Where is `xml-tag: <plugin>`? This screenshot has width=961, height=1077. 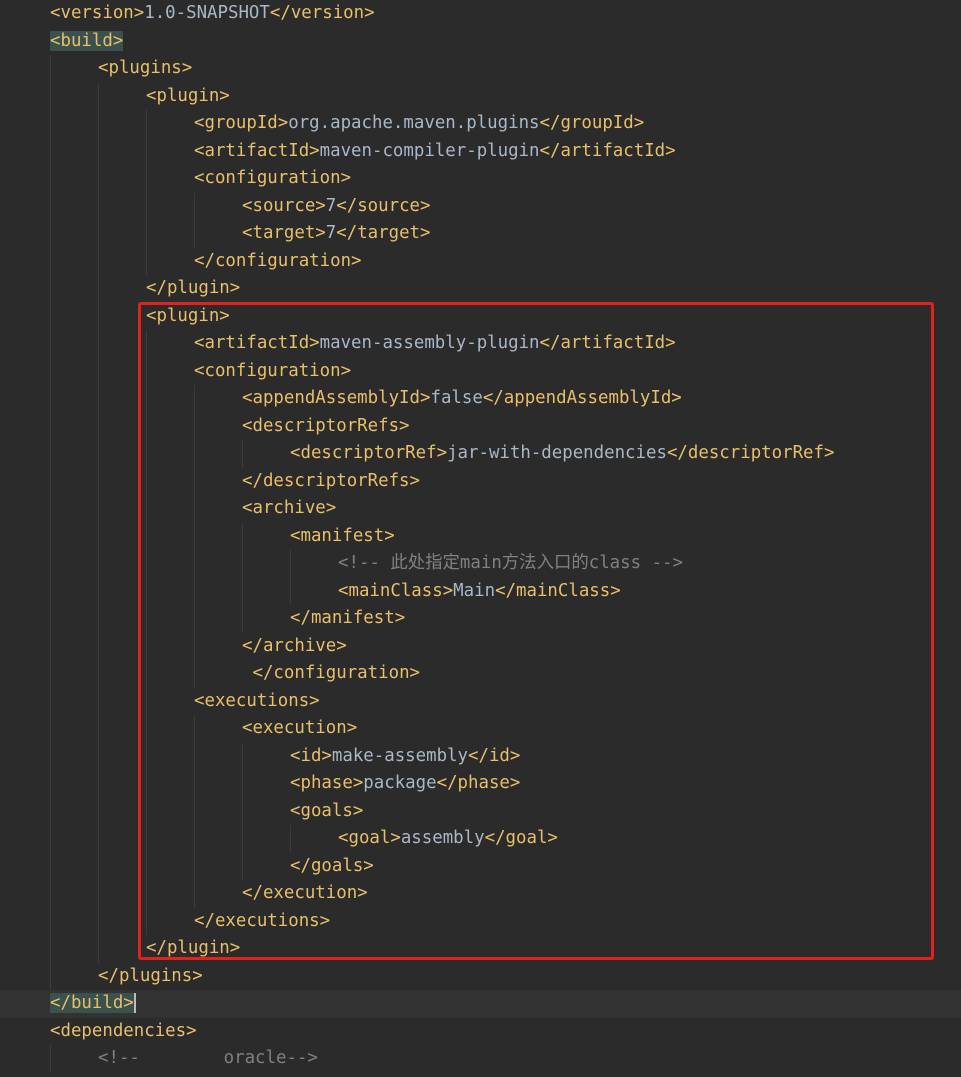
xml-tag: <plugin> is located at coordinates (188, 315).